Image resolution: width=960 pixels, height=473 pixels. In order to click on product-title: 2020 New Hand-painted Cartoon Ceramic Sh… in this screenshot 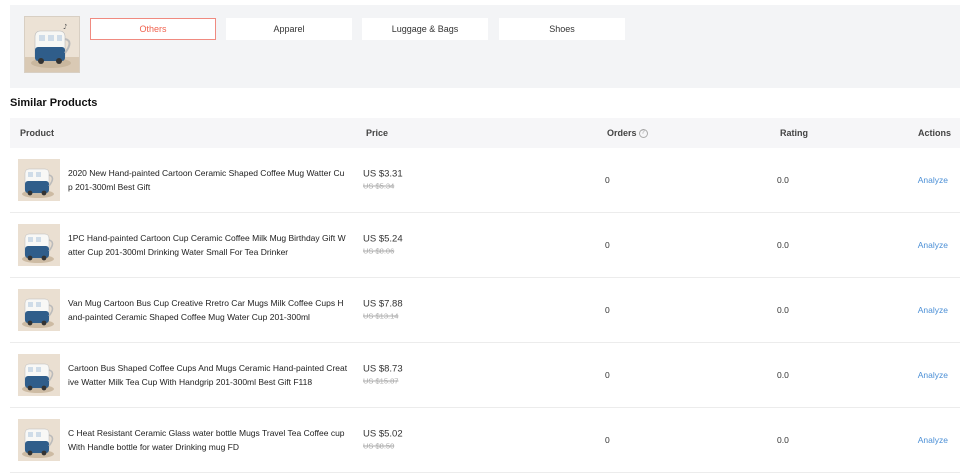, I will do `click(208, 180)`.